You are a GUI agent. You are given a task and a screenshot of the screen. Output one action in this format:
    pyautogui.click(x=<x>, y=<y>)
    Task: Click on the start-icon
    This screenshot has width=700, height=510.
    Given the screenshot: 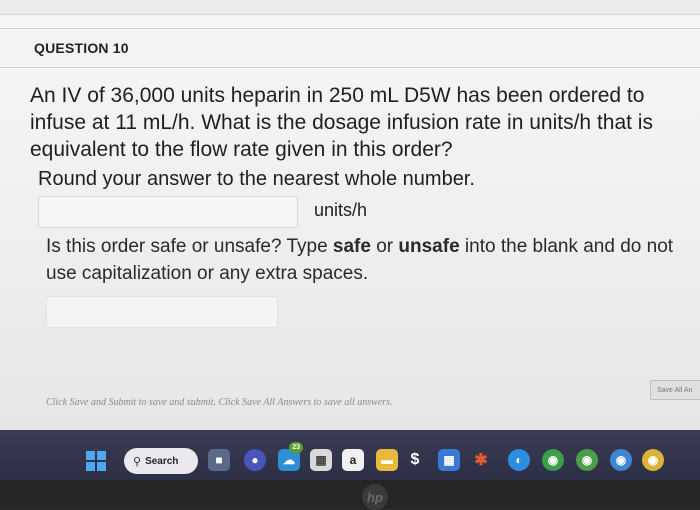 What is the action you would take?
    pyautogui.click(x=96, y=461)
    